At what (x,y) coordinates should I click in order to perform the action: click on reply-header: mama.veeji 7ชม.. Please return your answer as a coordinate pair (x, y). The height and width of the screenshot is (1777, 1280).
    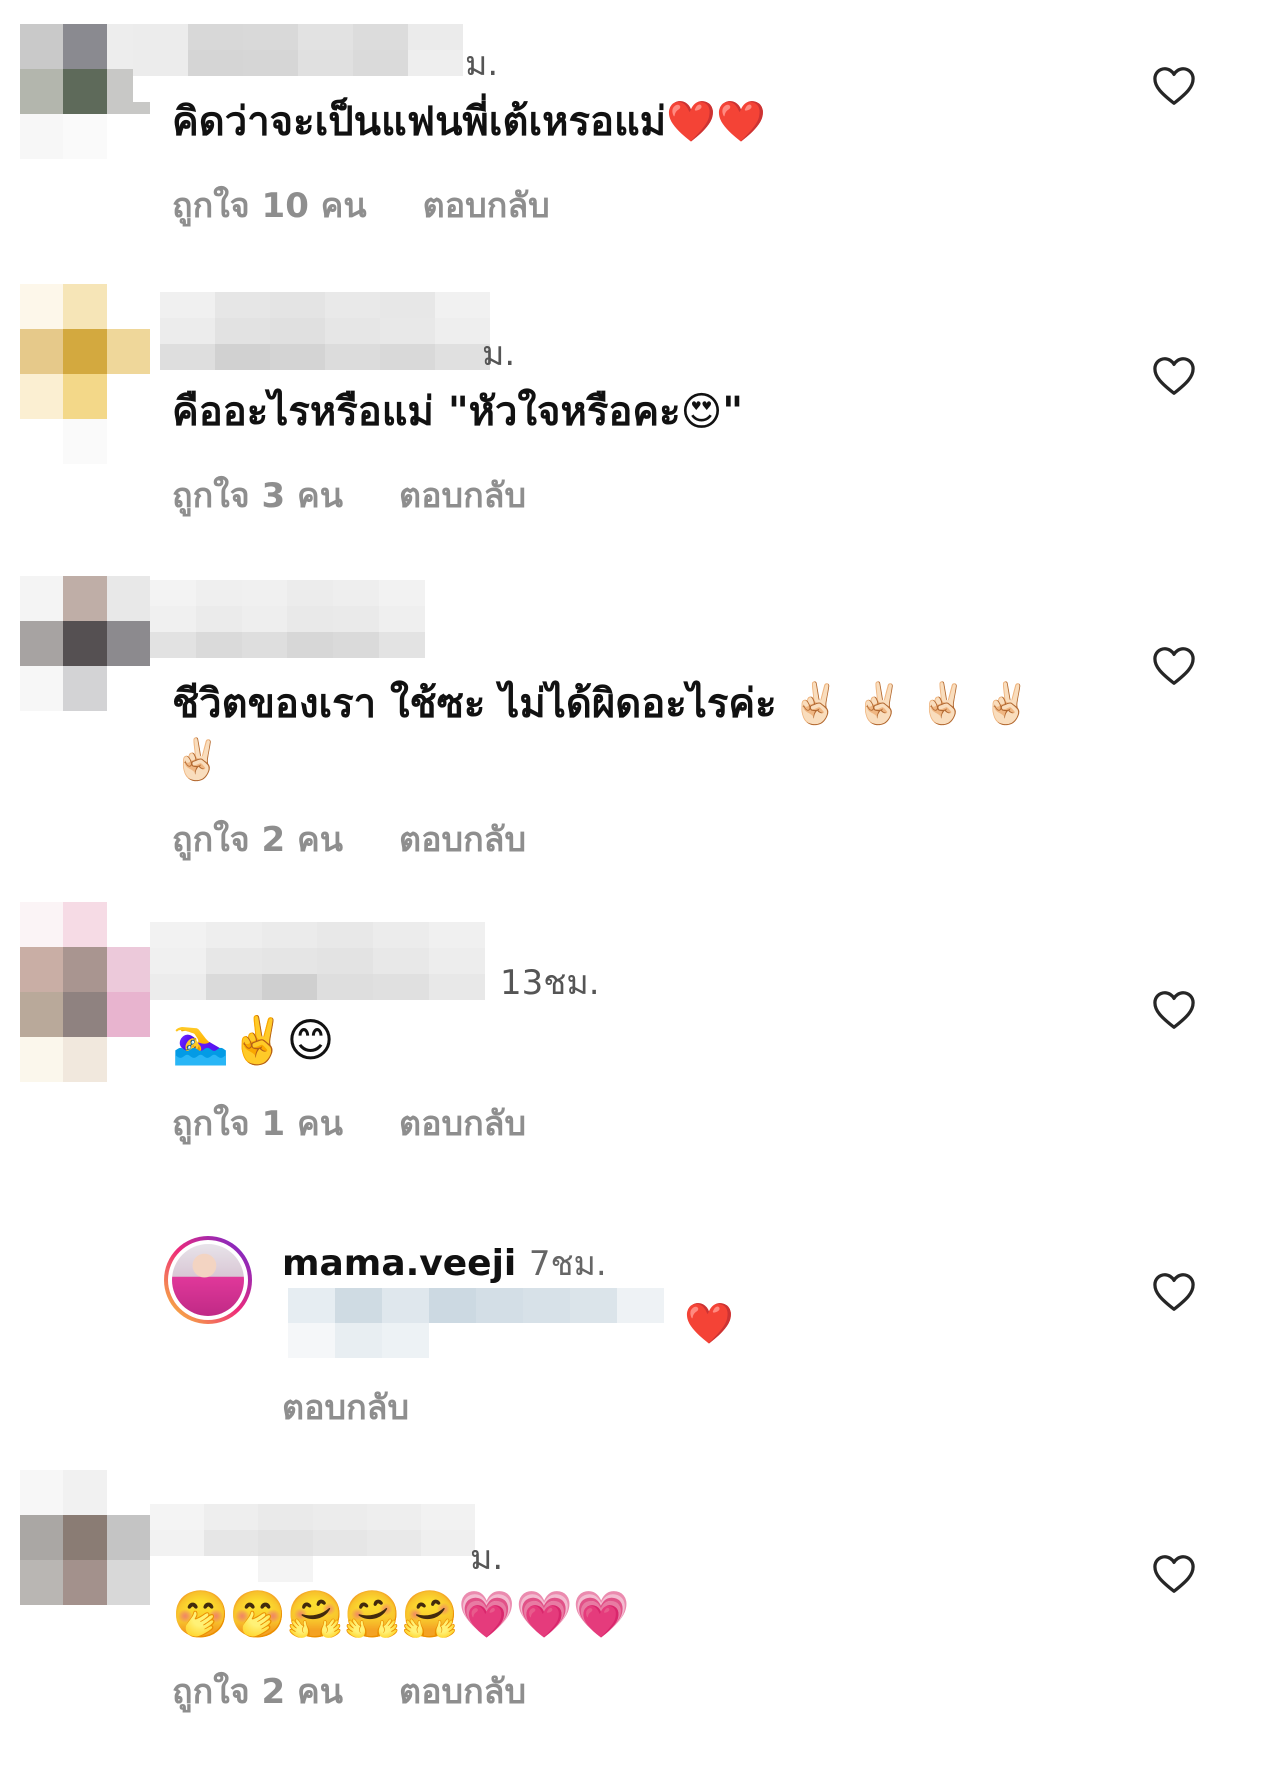
    Looking at the image, I should click on (444, 1263).